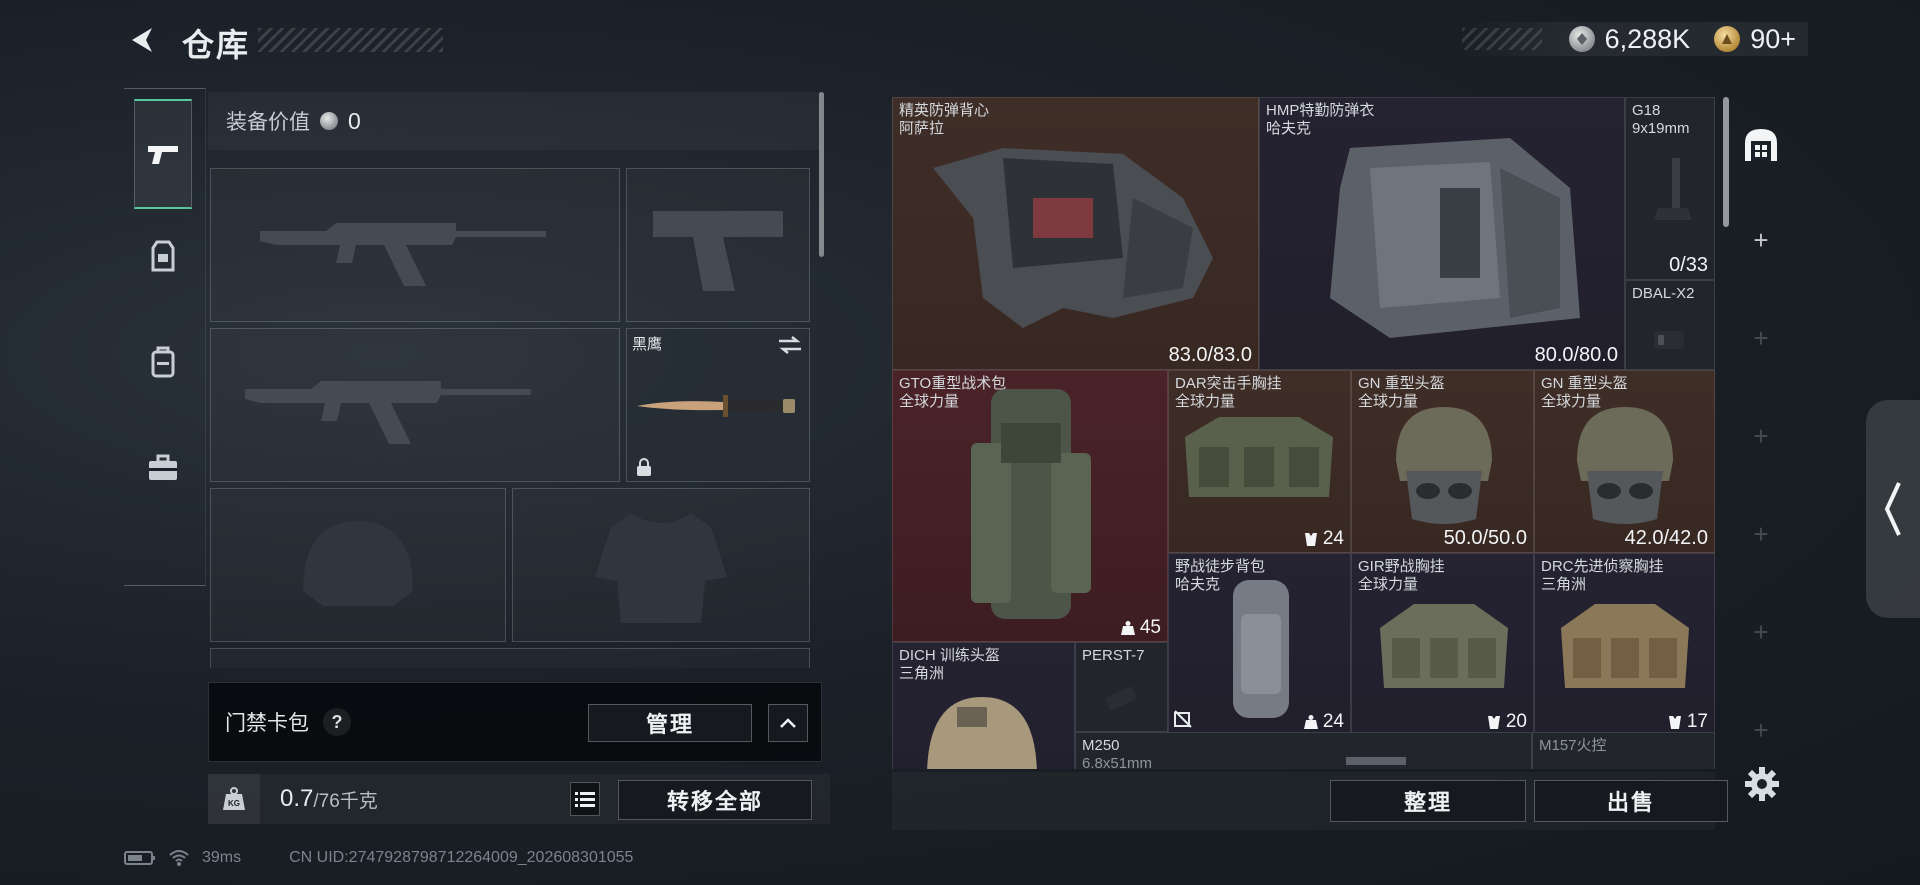 The width and height of the screenshot is (1920, 885). I want to click on side-panel-handle, so click(1893, 509).